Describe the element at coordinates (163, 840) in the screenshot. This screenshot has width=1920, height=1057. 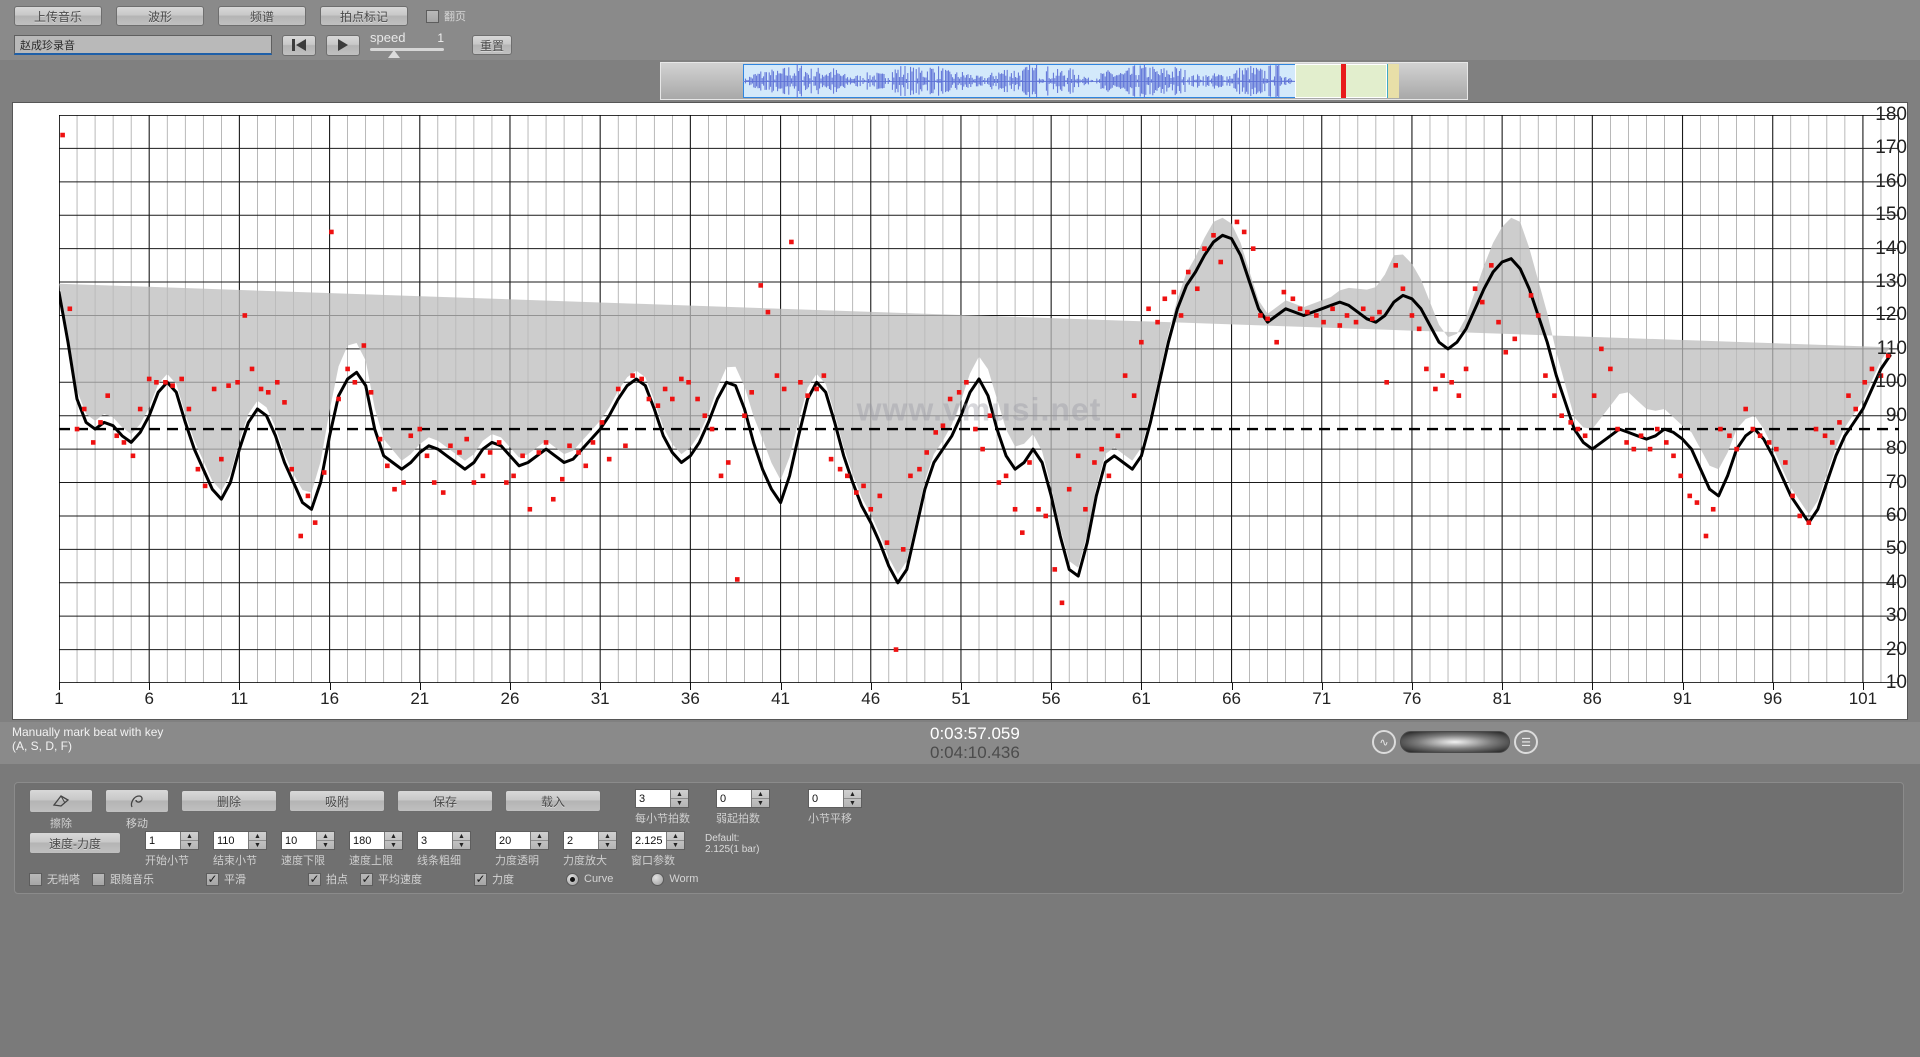
I see `start-bar-input` at that location.